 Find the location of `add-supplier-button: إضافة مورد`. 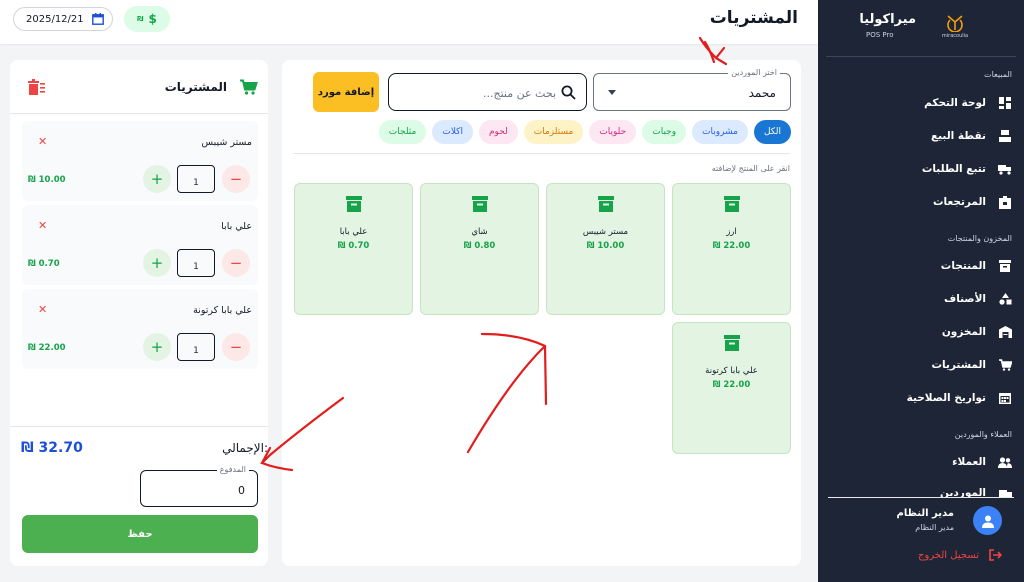

add-supplier-button: إضافة مورد is located at coordinates (346, 92).